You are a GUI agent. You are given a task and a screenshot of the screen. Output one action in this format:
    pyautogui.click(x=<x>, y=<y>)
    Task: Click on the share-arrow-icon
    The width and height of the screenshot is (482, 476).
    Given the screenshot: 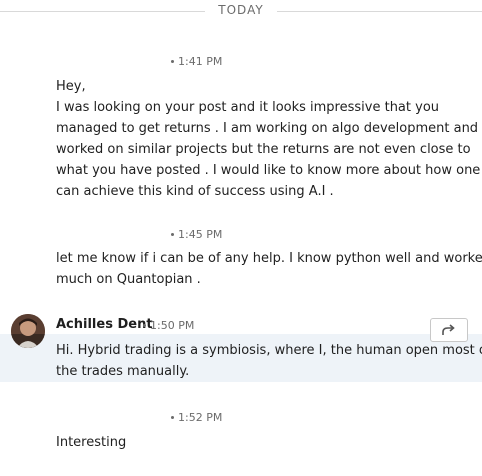 What is the action you would take?
    pyautogui.click(x=448, y=329)
    